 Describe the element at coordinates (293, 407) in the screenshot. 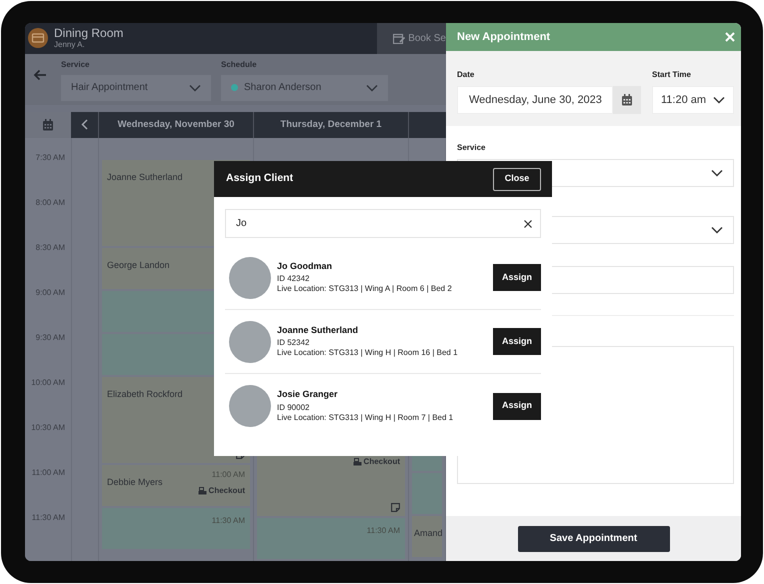

I see `client-id: ID 90002` at that location.